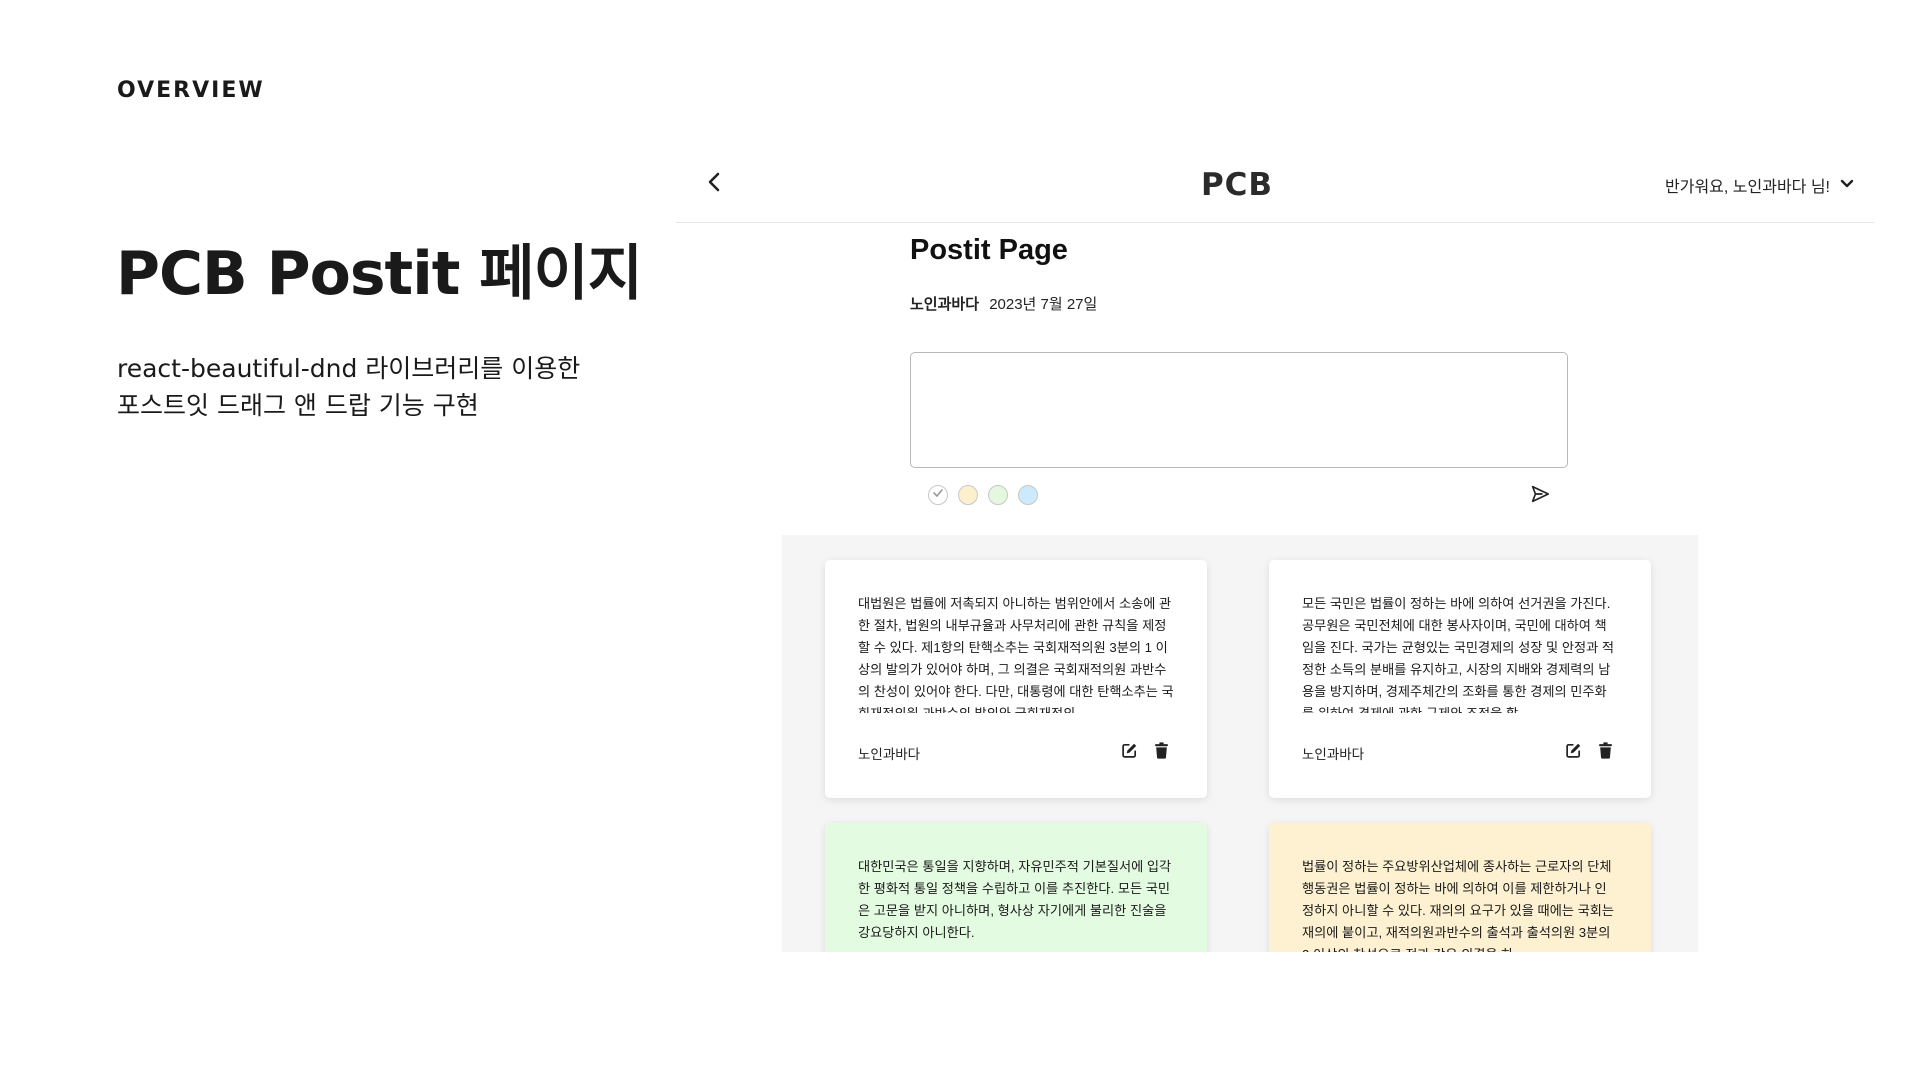 The width and height of the screenshot is (1920, 1080). I want to click on color-swatch-white, so click(938, 495).